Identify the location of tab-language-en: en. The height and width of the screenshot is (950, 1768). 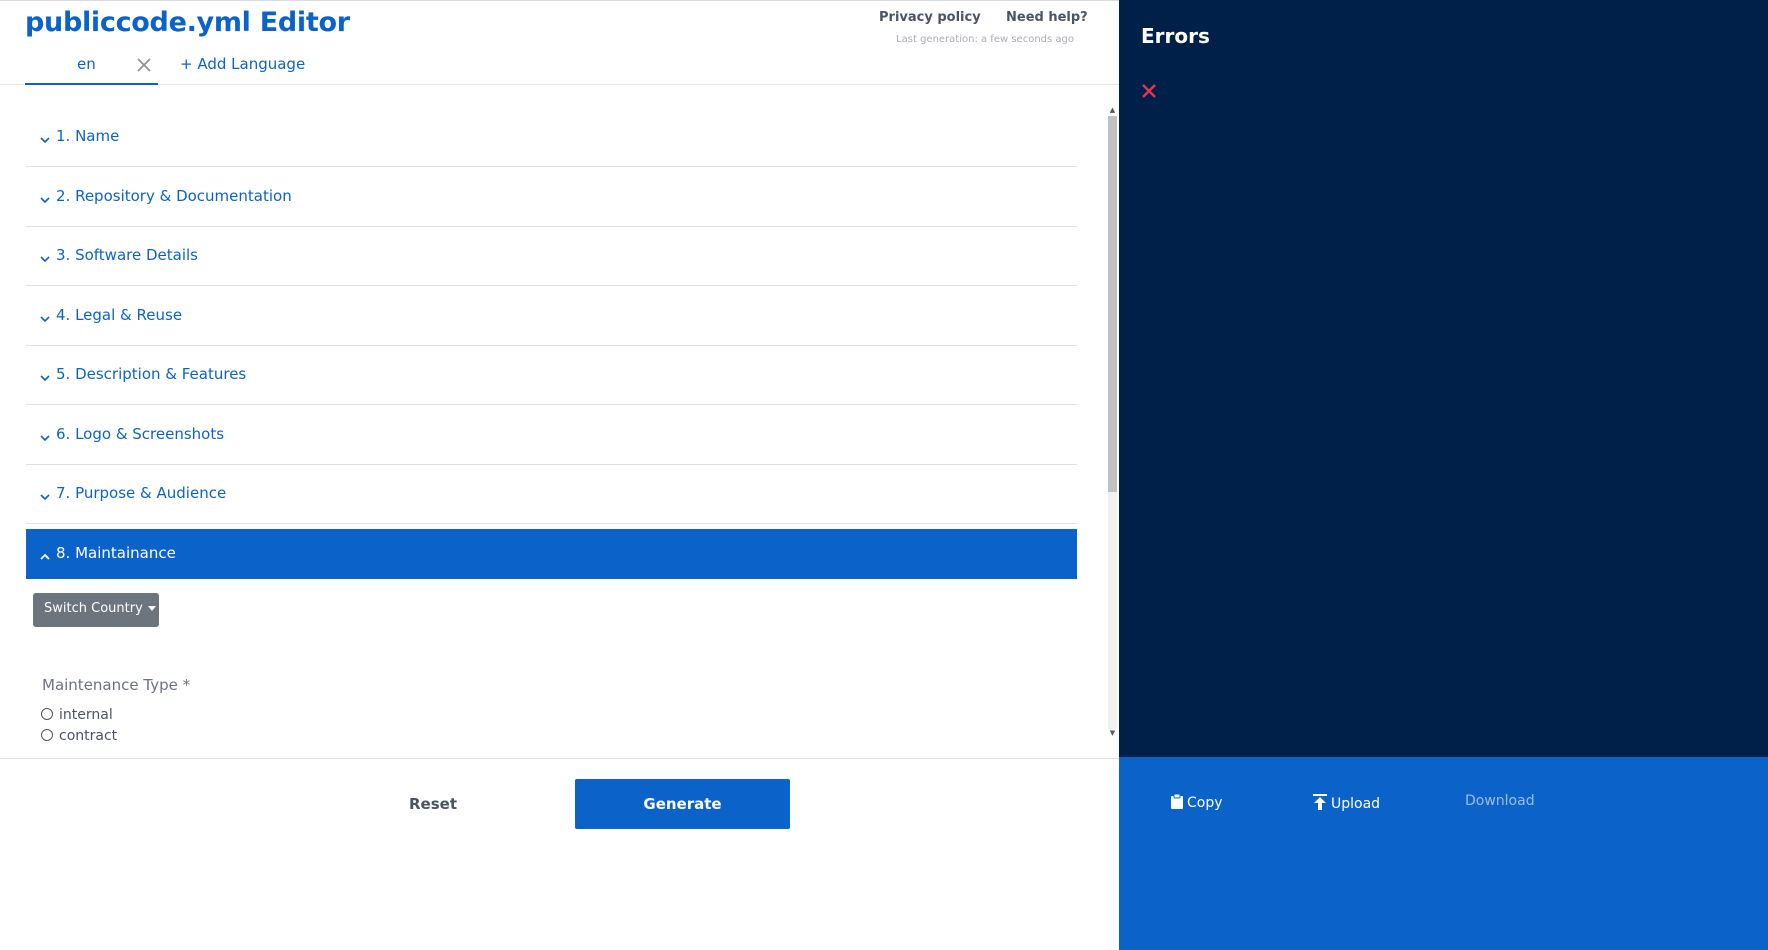
(91, 67).